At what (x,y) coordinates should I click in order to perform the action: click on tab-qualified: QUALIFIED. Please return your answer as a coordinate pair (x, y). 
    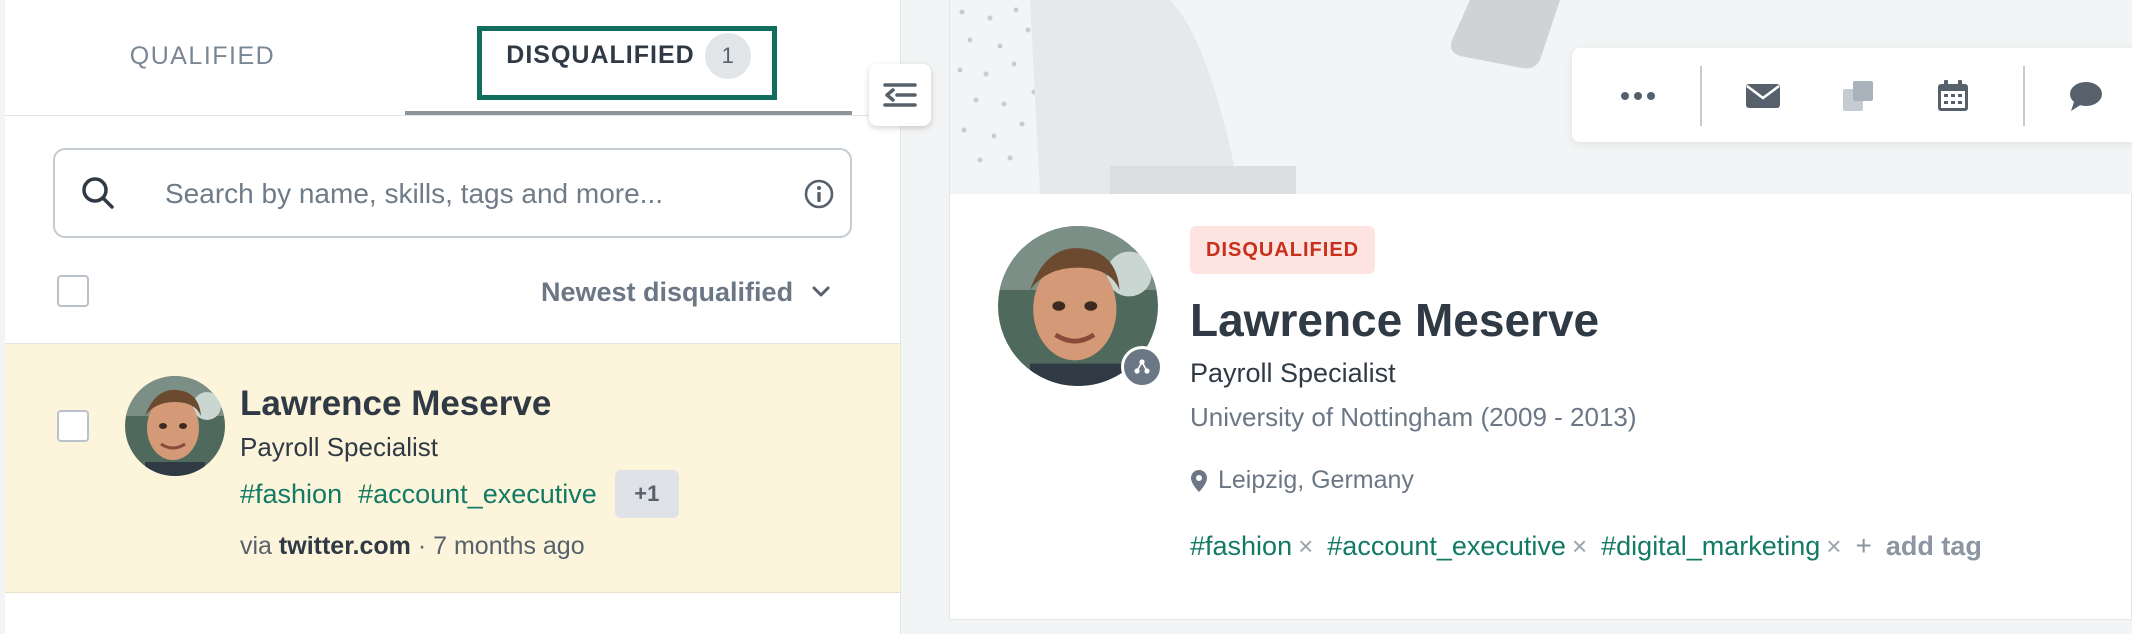
    Looking at the image, I should click on (202, 56).